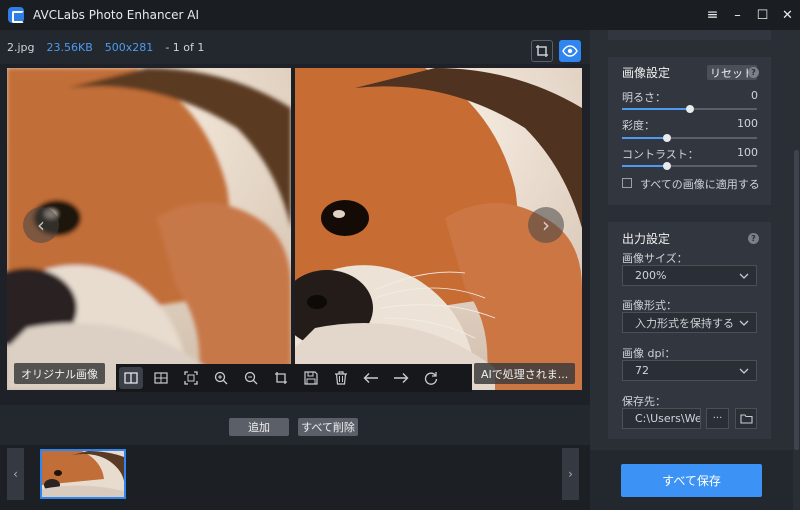  I want to click on image-format-value: 入力形式を保持する, so click(684, 323).